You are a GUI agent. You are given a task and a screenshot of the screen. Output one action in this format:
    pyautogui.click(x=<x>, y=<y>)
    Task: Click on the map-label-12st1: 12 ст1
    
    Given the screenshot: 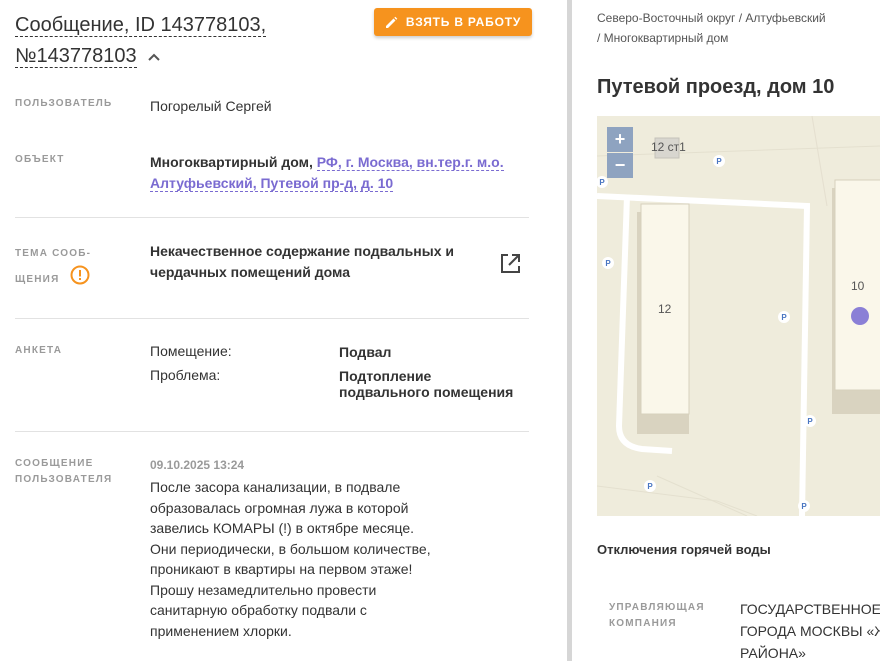 What is the action you would take?
    pyautogui.click(x=668, y=147)
    